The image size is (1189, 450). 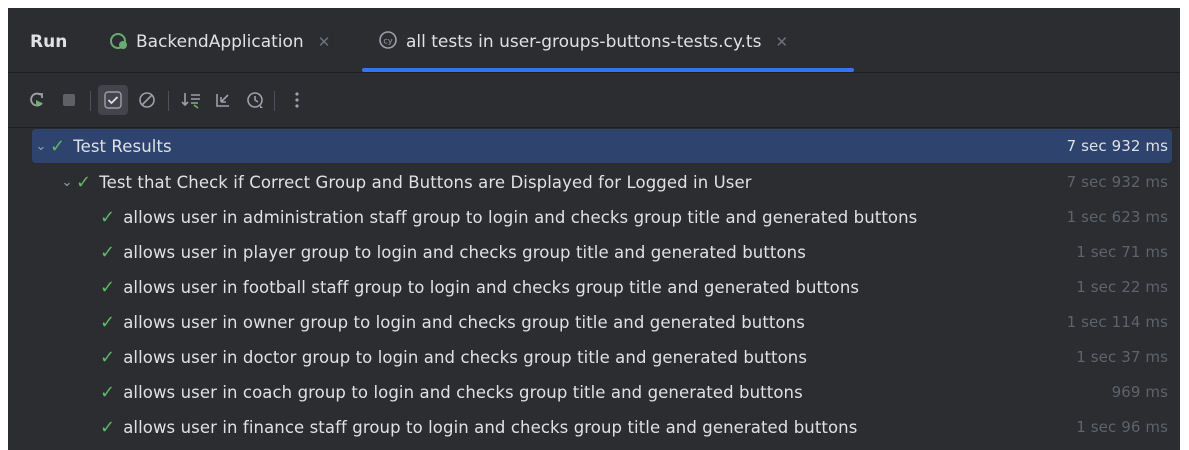 I want to click on tab-backend-application: BackendApplication ✕, so click(x=219, y=42).